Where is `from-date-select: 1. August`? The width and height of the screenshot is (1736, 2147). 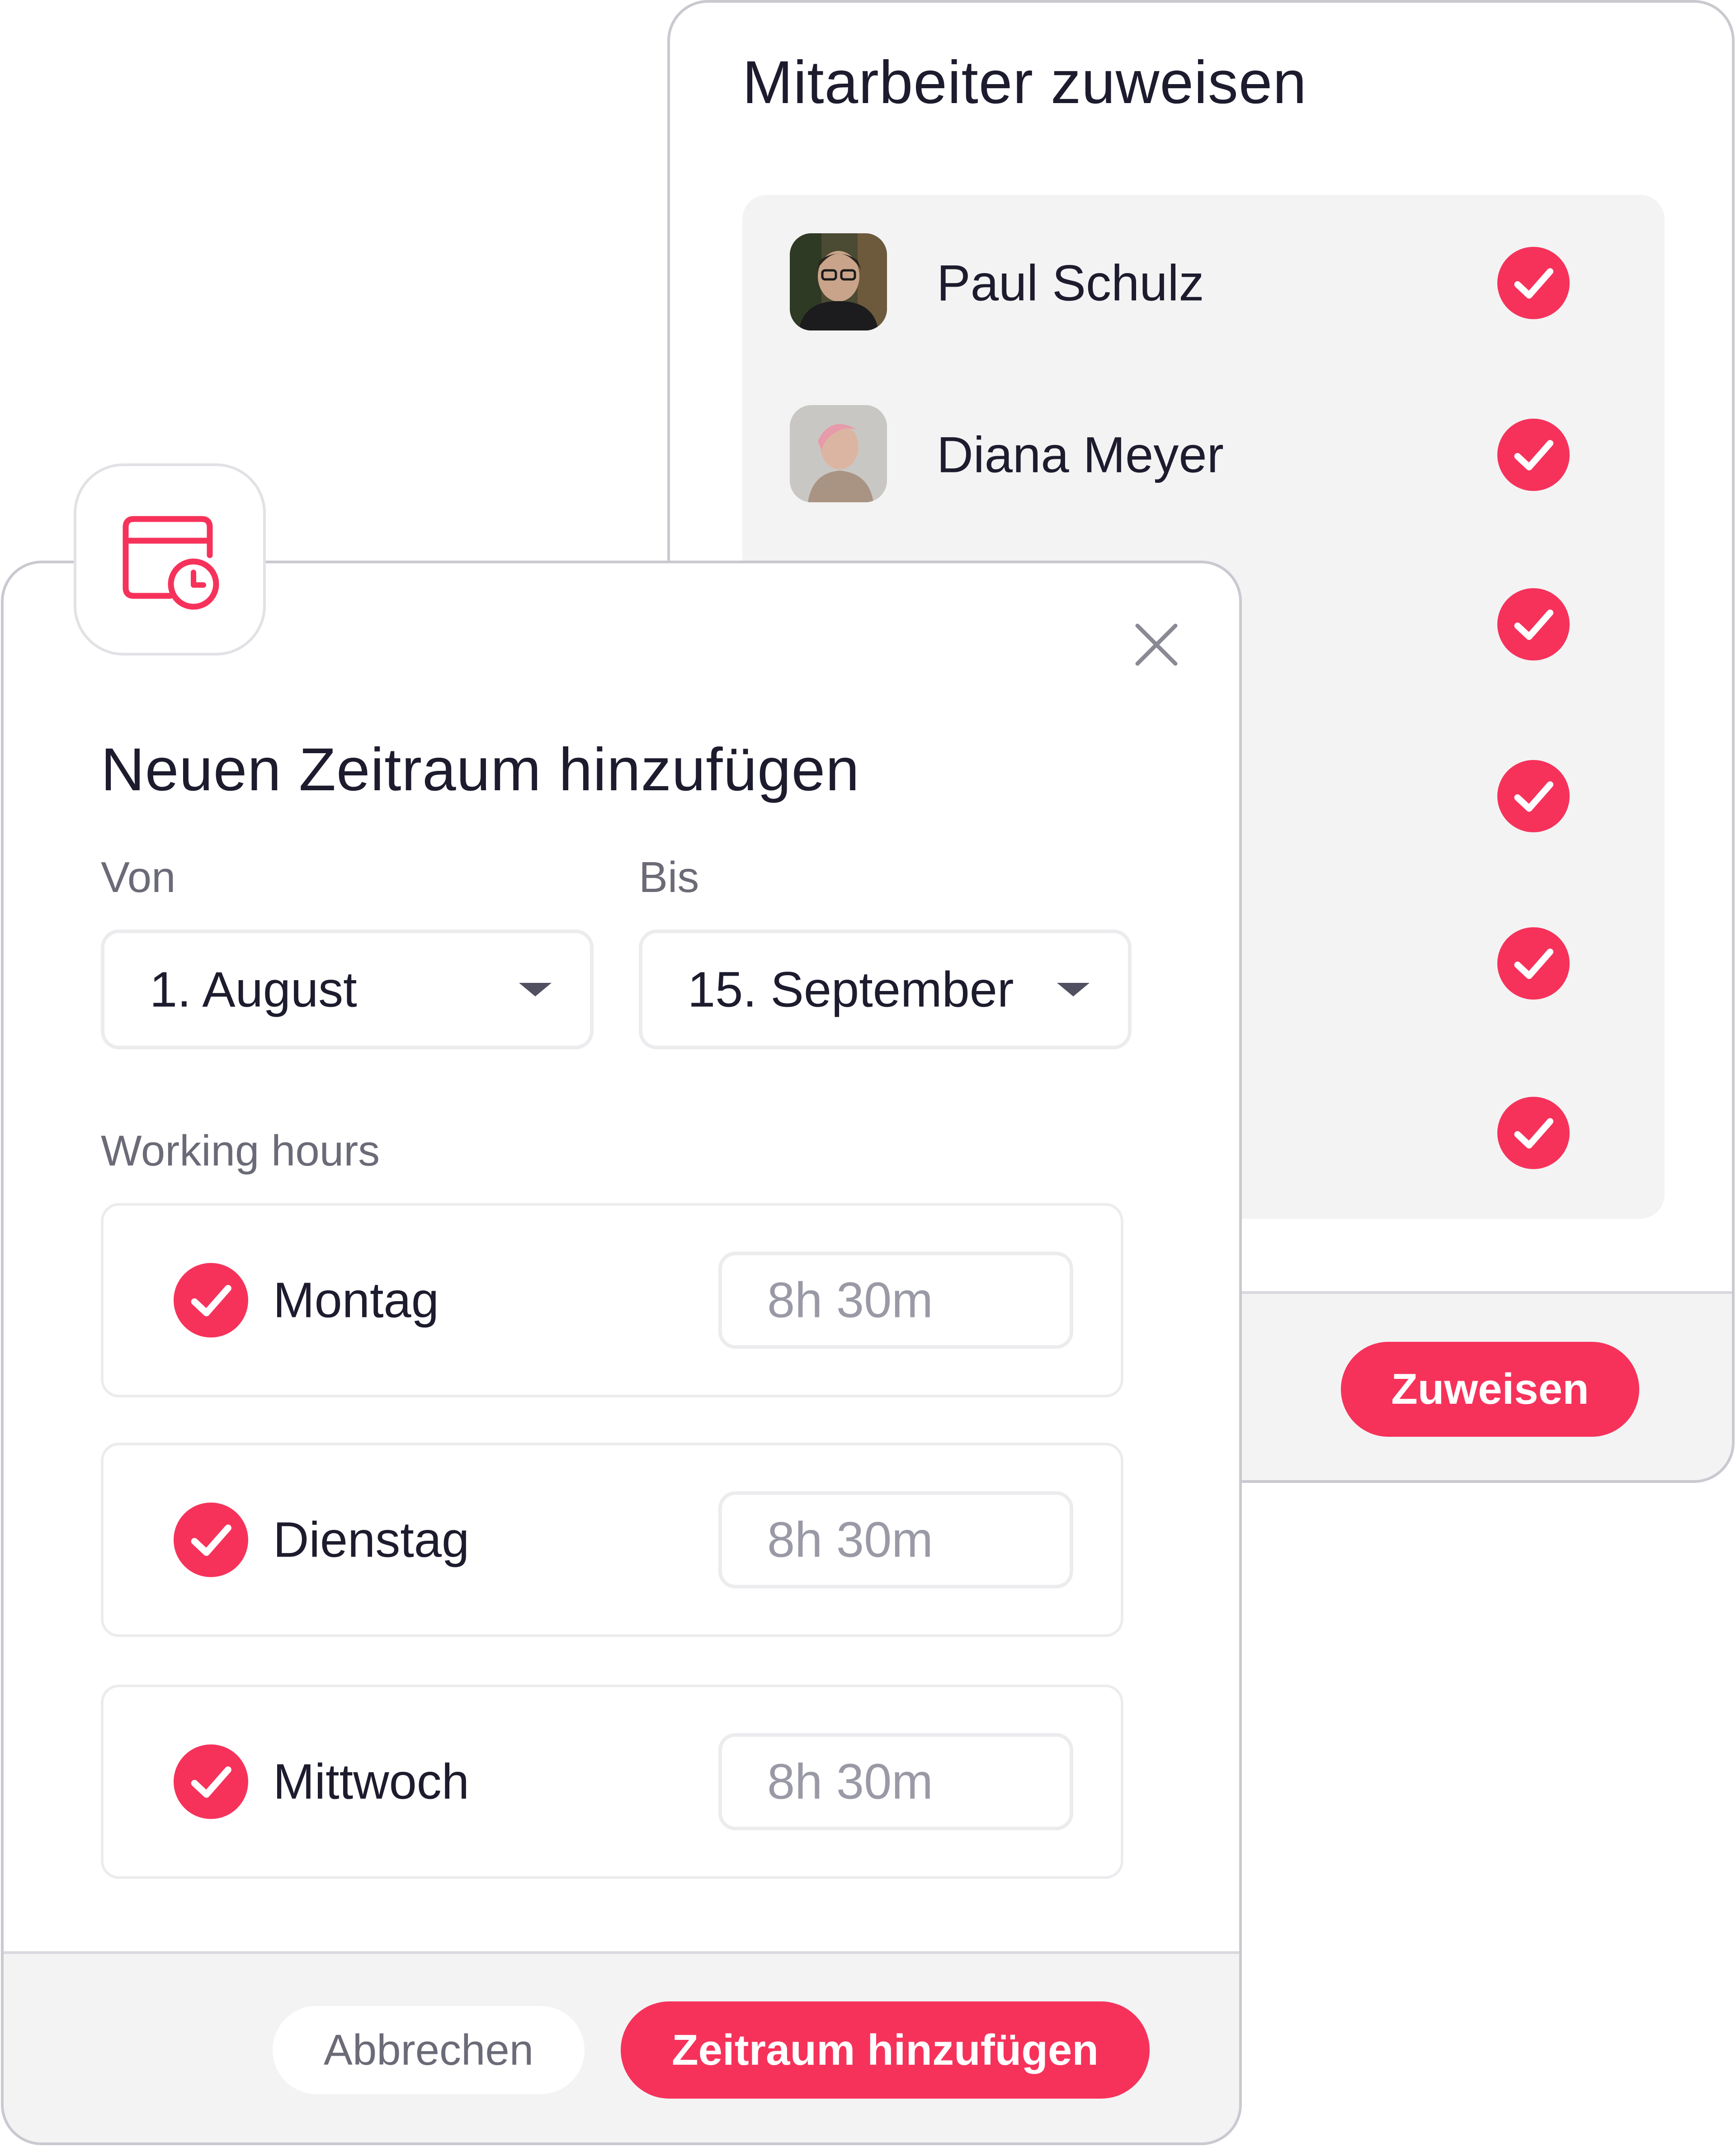 from-date-select: 1. August is located at coordinates (348, 989).